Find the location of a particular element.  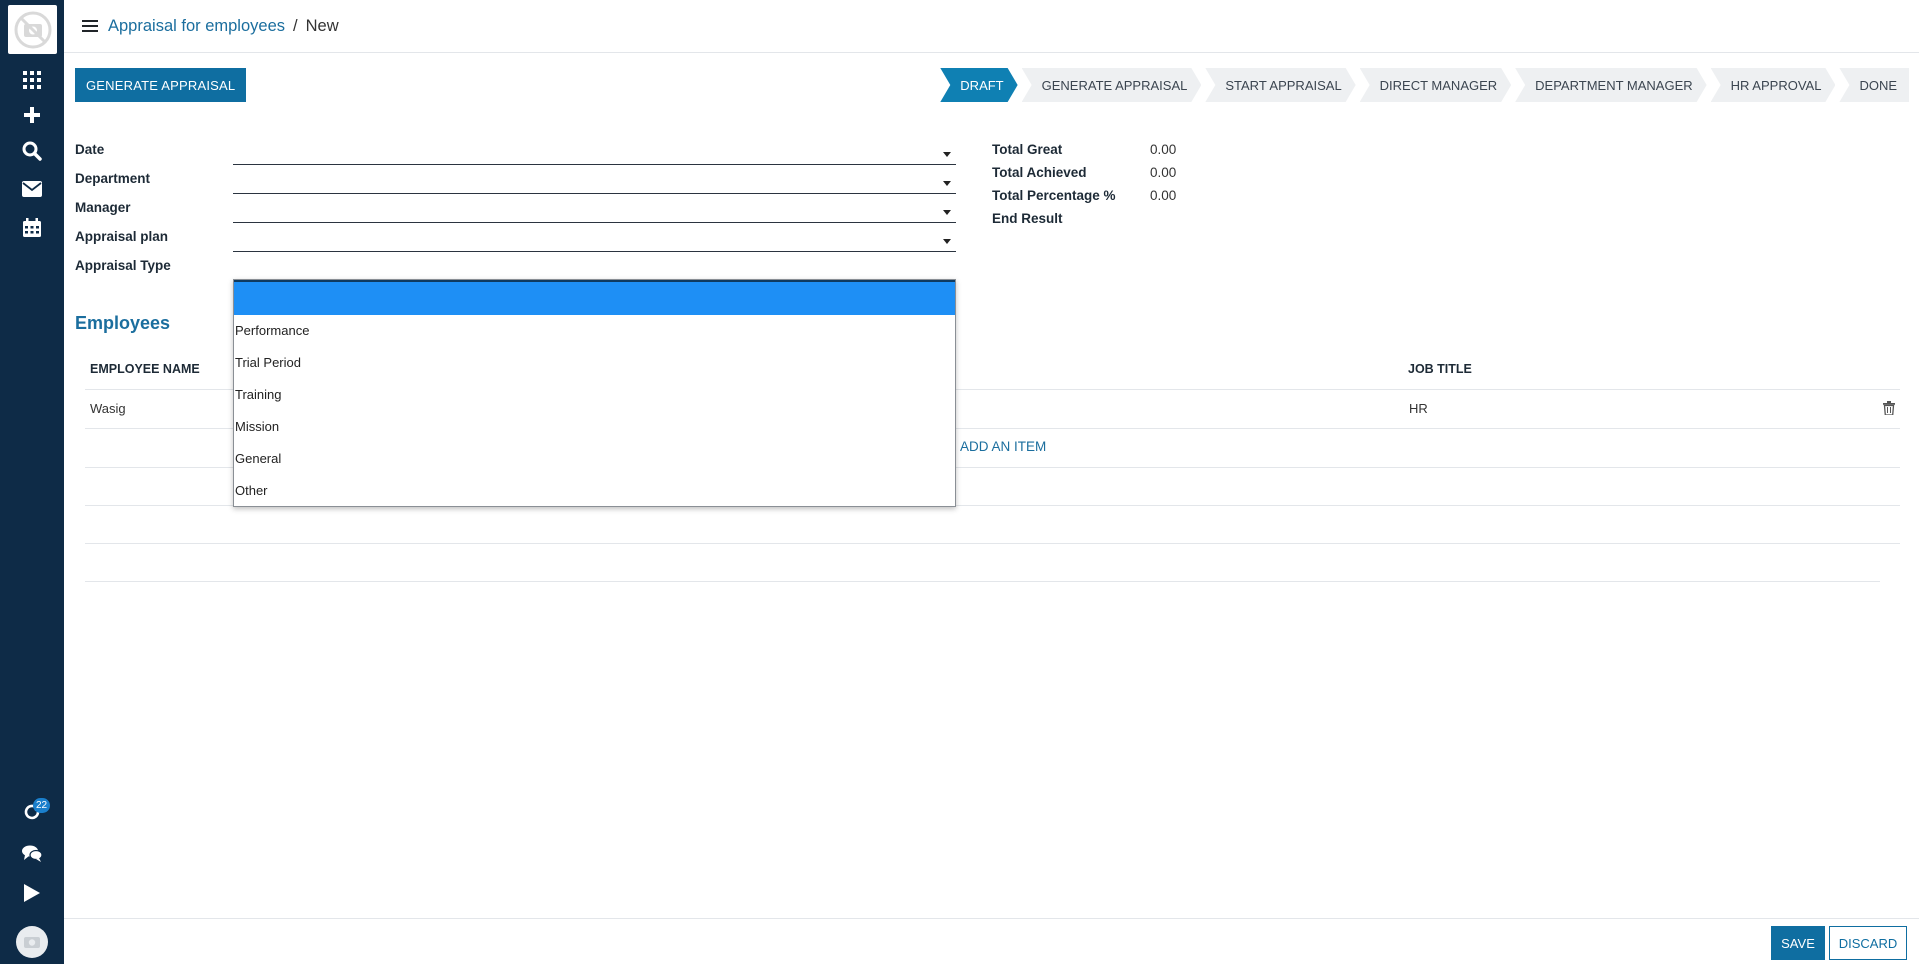

stage-start-appraisal: START APPRAISAL is located at coordinates (1280, 85).